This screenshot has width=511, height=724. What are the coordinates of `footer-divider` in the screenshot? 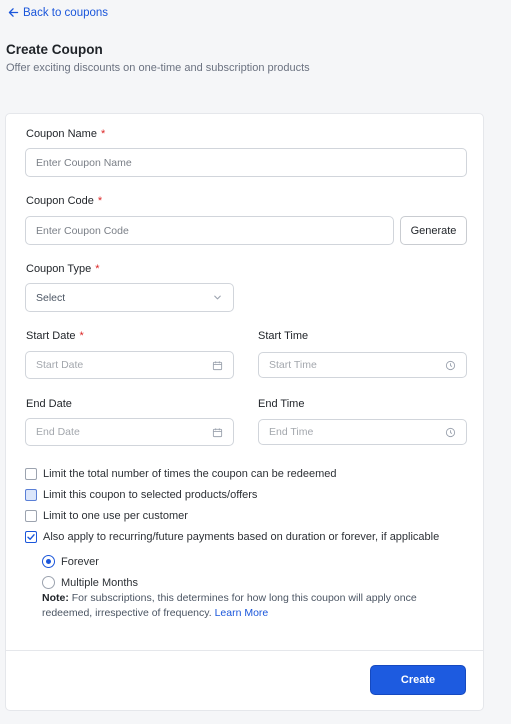 It's located at (244, 650).